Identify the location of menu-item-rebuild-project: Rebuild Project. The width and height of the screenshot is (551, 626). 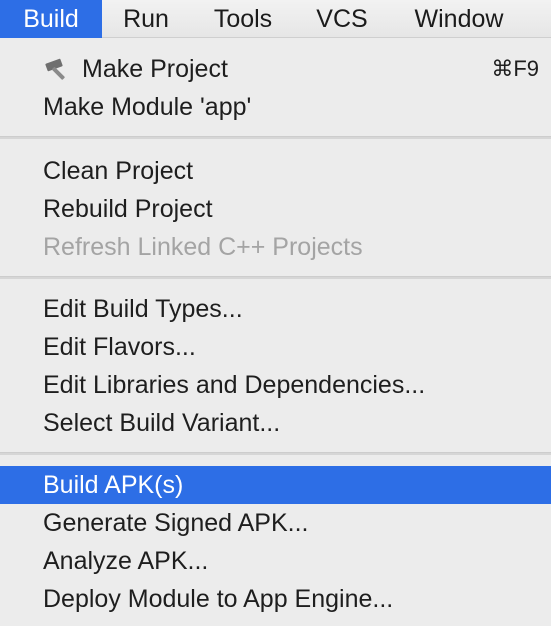
(275, 209).